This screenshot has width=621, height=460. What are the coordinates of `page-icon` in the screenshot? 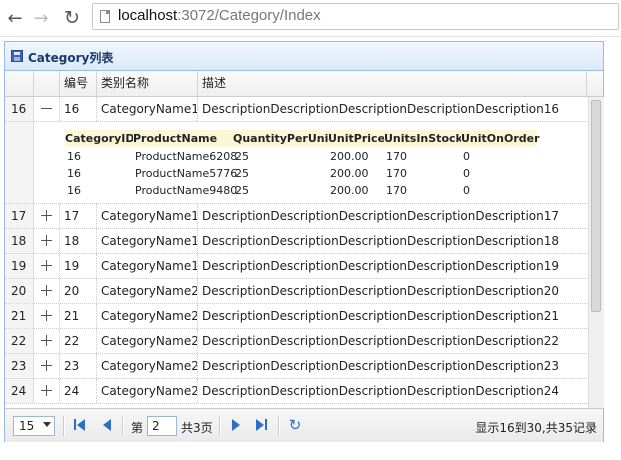 It's located at (105, 16).